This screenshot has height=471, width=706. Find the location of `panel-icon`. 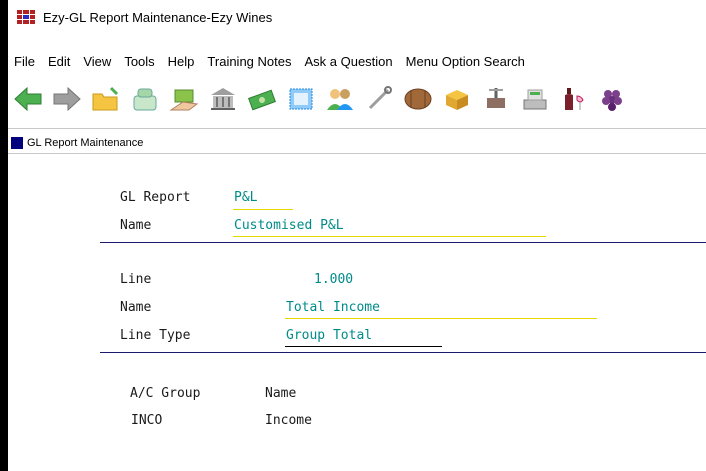

panel-icon is located at coordinates (17, 143).